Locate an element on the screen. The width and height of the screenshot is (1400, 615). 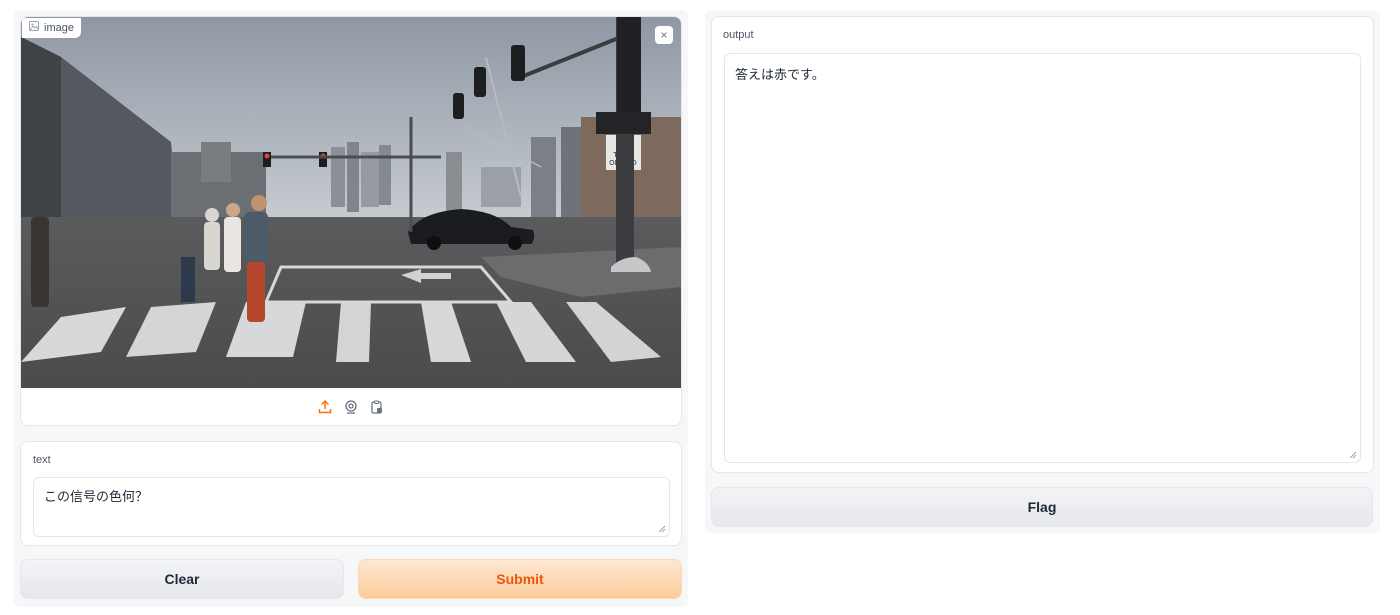
text-input: この信号の色何？ is located at coordinates (351, 507).